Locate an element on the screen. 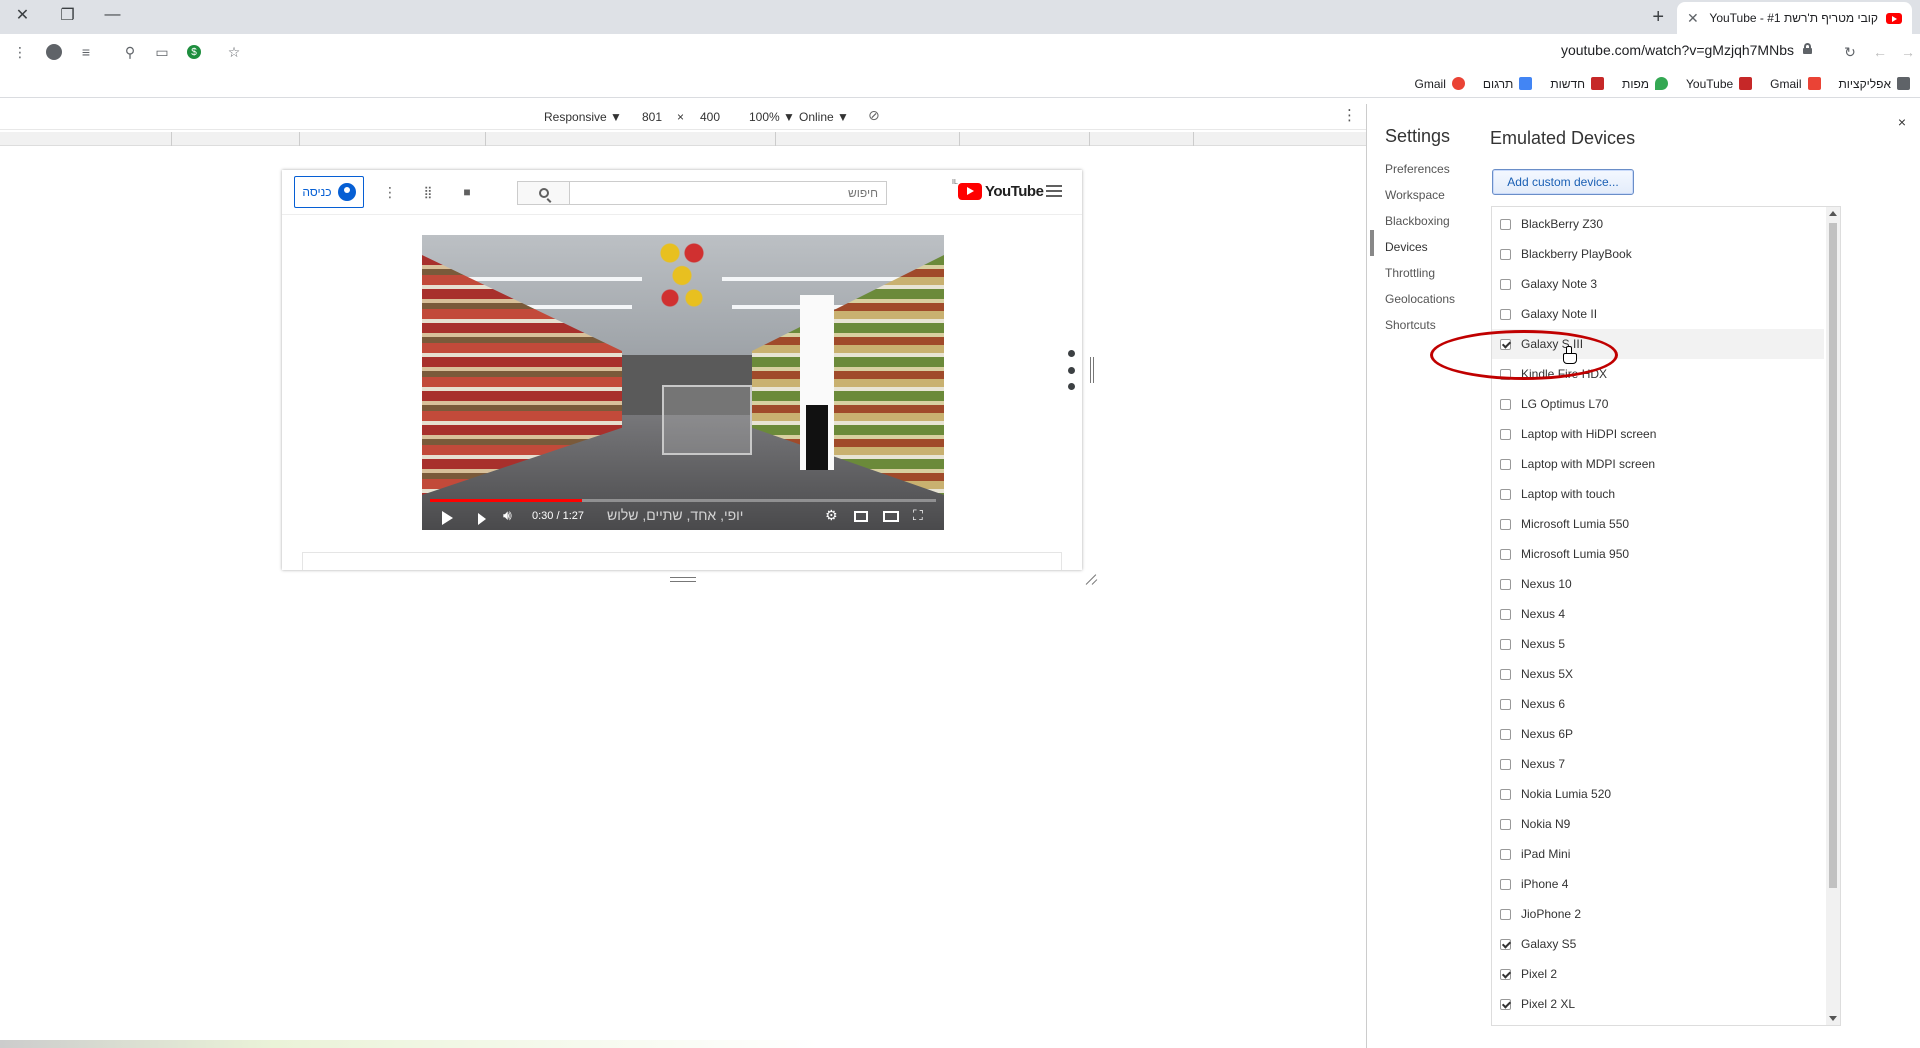 The height and width of the screenshot is (1048, 1920). settings-close-button: × is located at coordinates (1902, 122).